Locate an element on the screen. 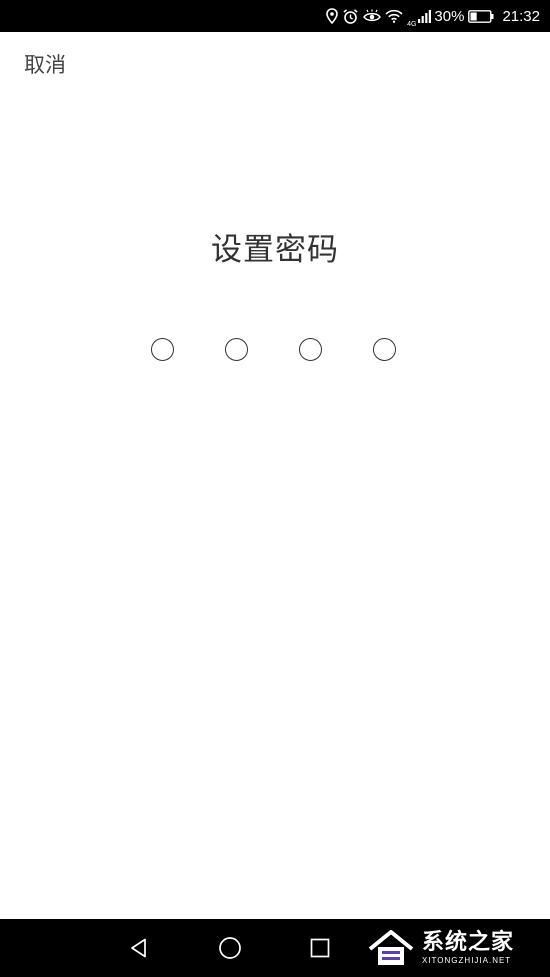 The width and height of the screenshot is (550, 977). recents-button is located at coordinates (320, 948).